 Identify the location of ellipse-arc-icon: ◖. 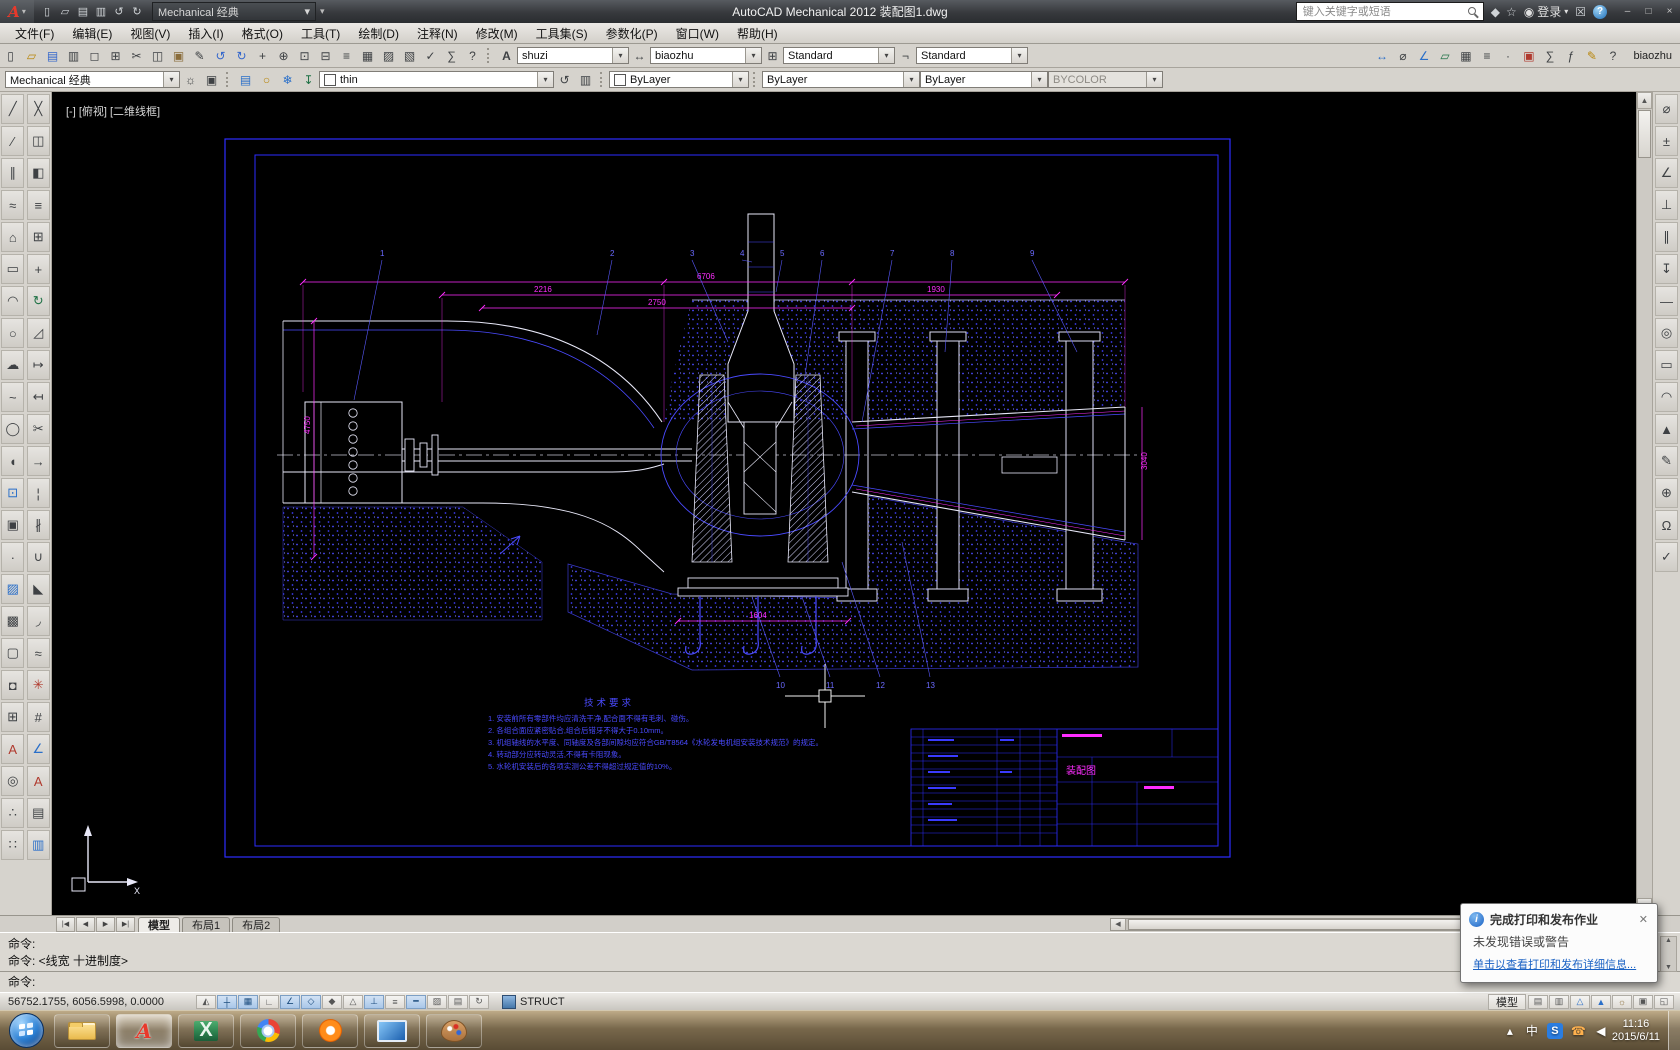
(13, 461).